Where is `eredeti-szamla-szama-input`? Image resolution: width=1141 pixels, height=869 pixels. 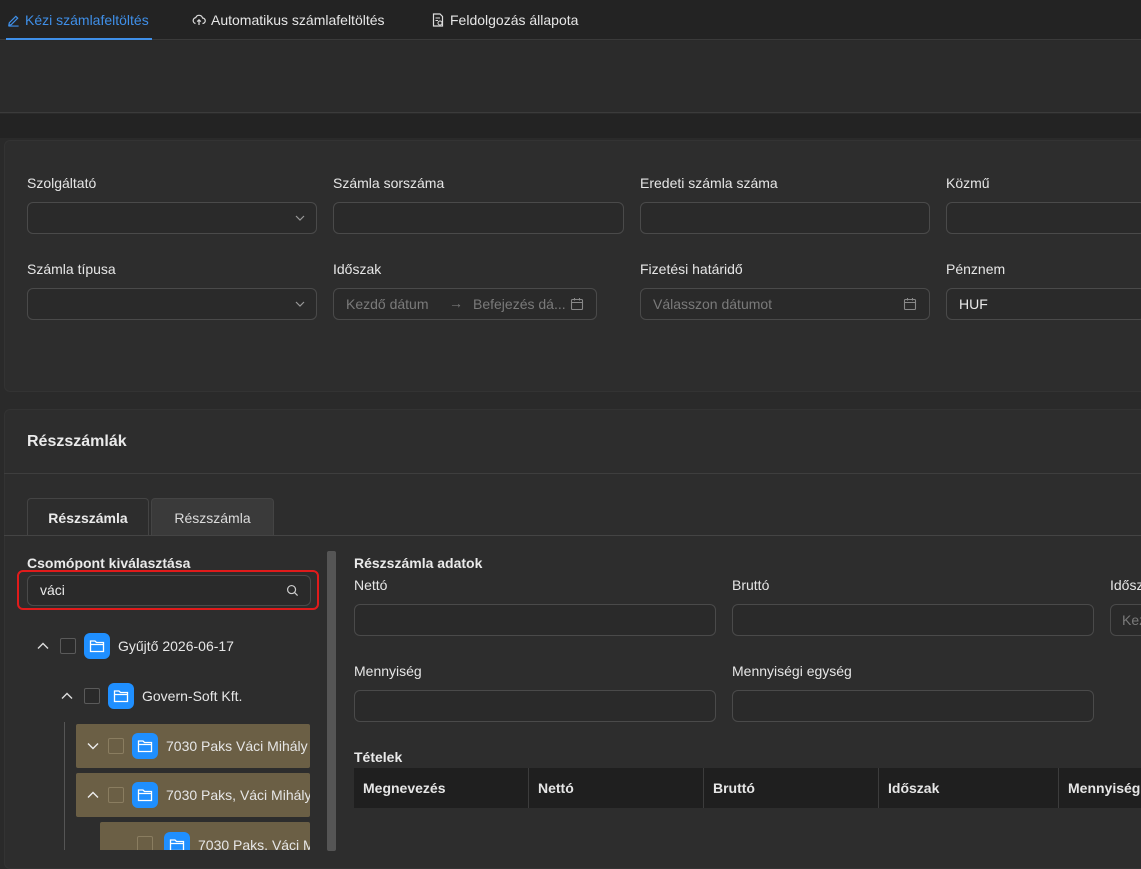 eredeti-szamla-szama-input is located at coordinates (785, 218).